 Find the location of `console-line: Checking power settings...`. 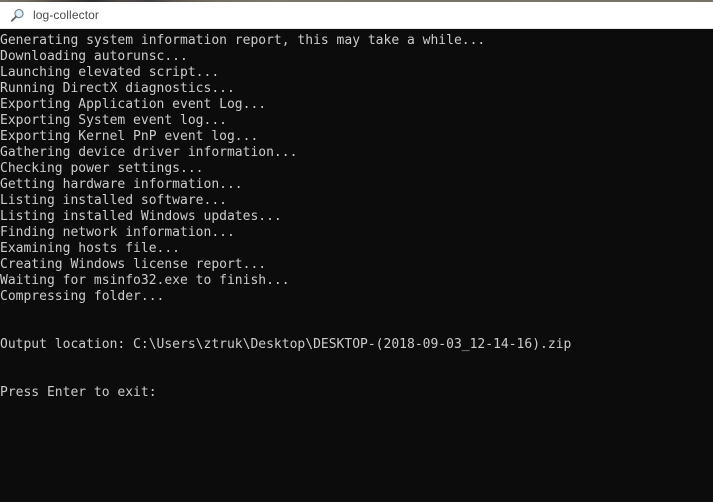

console-line: Checking power settings... is located at coordinates (102, 168).